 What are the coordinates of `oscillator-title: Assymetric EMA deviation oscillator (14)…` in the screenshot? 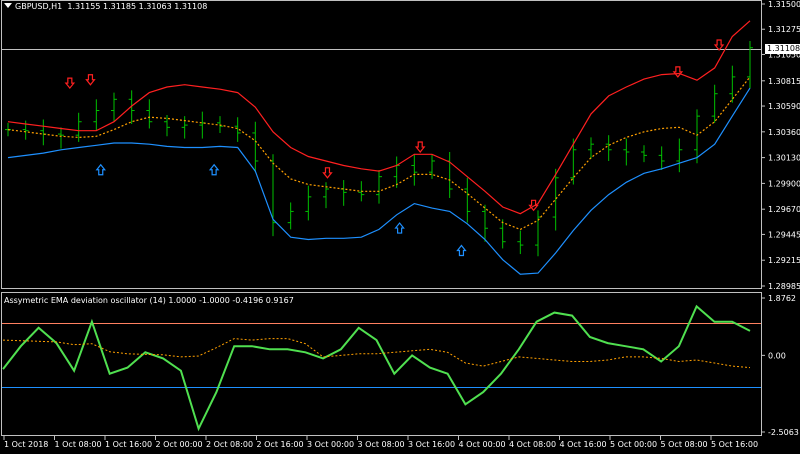 It's located at (149, 300).